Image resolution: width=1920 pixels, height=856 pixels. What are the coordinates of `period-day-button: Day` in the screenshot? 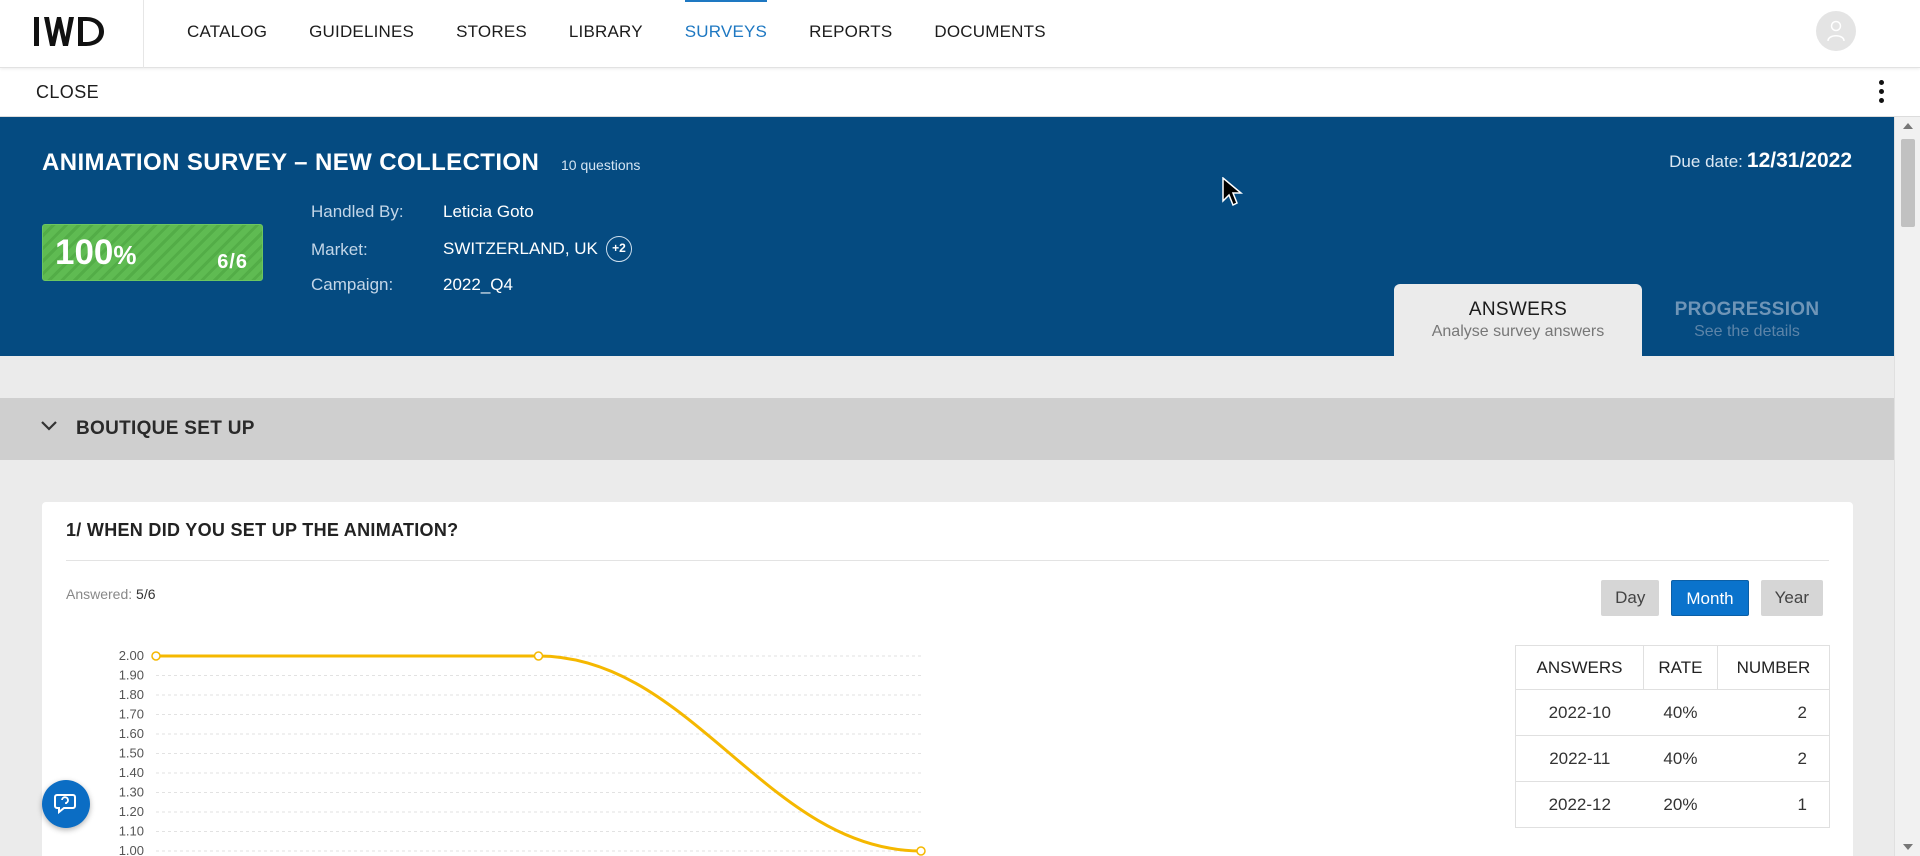 It's located at (1630, 598).